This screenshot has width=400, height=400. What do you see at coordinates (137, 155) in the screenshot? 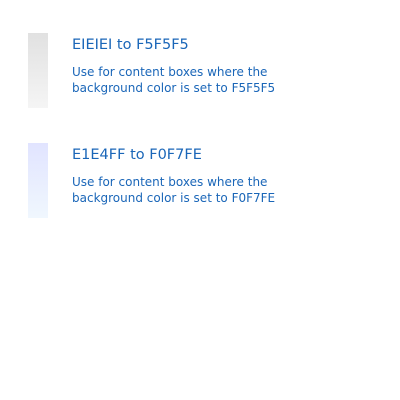
I see `swatch-title: E1E4FF to F0F7FE` at bounding box center [137, 155].